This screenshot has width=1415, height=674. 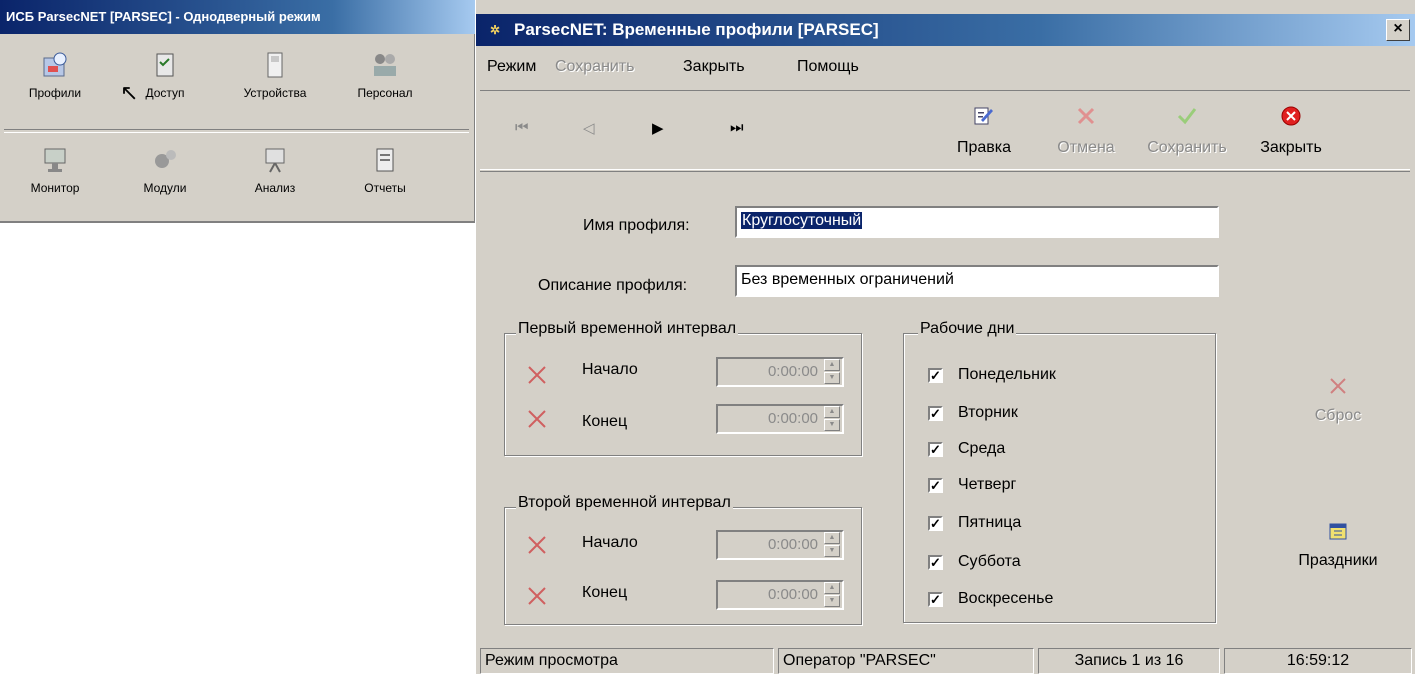 I want to click on saturday-label: Суббота, so click(x=989, y=561).